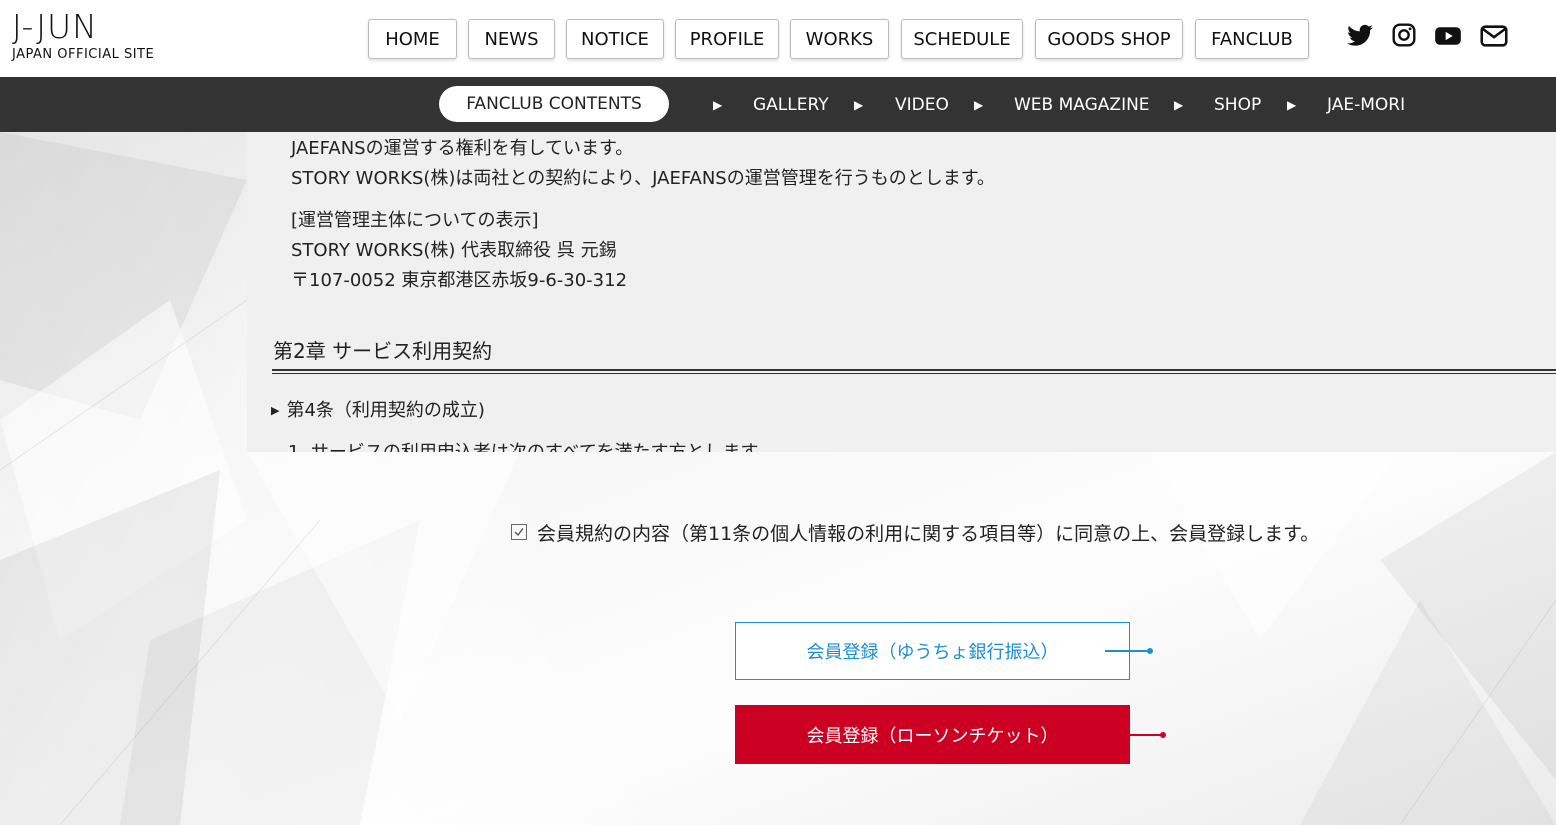  I want to click on instagram-icon, so click(1406, 37).